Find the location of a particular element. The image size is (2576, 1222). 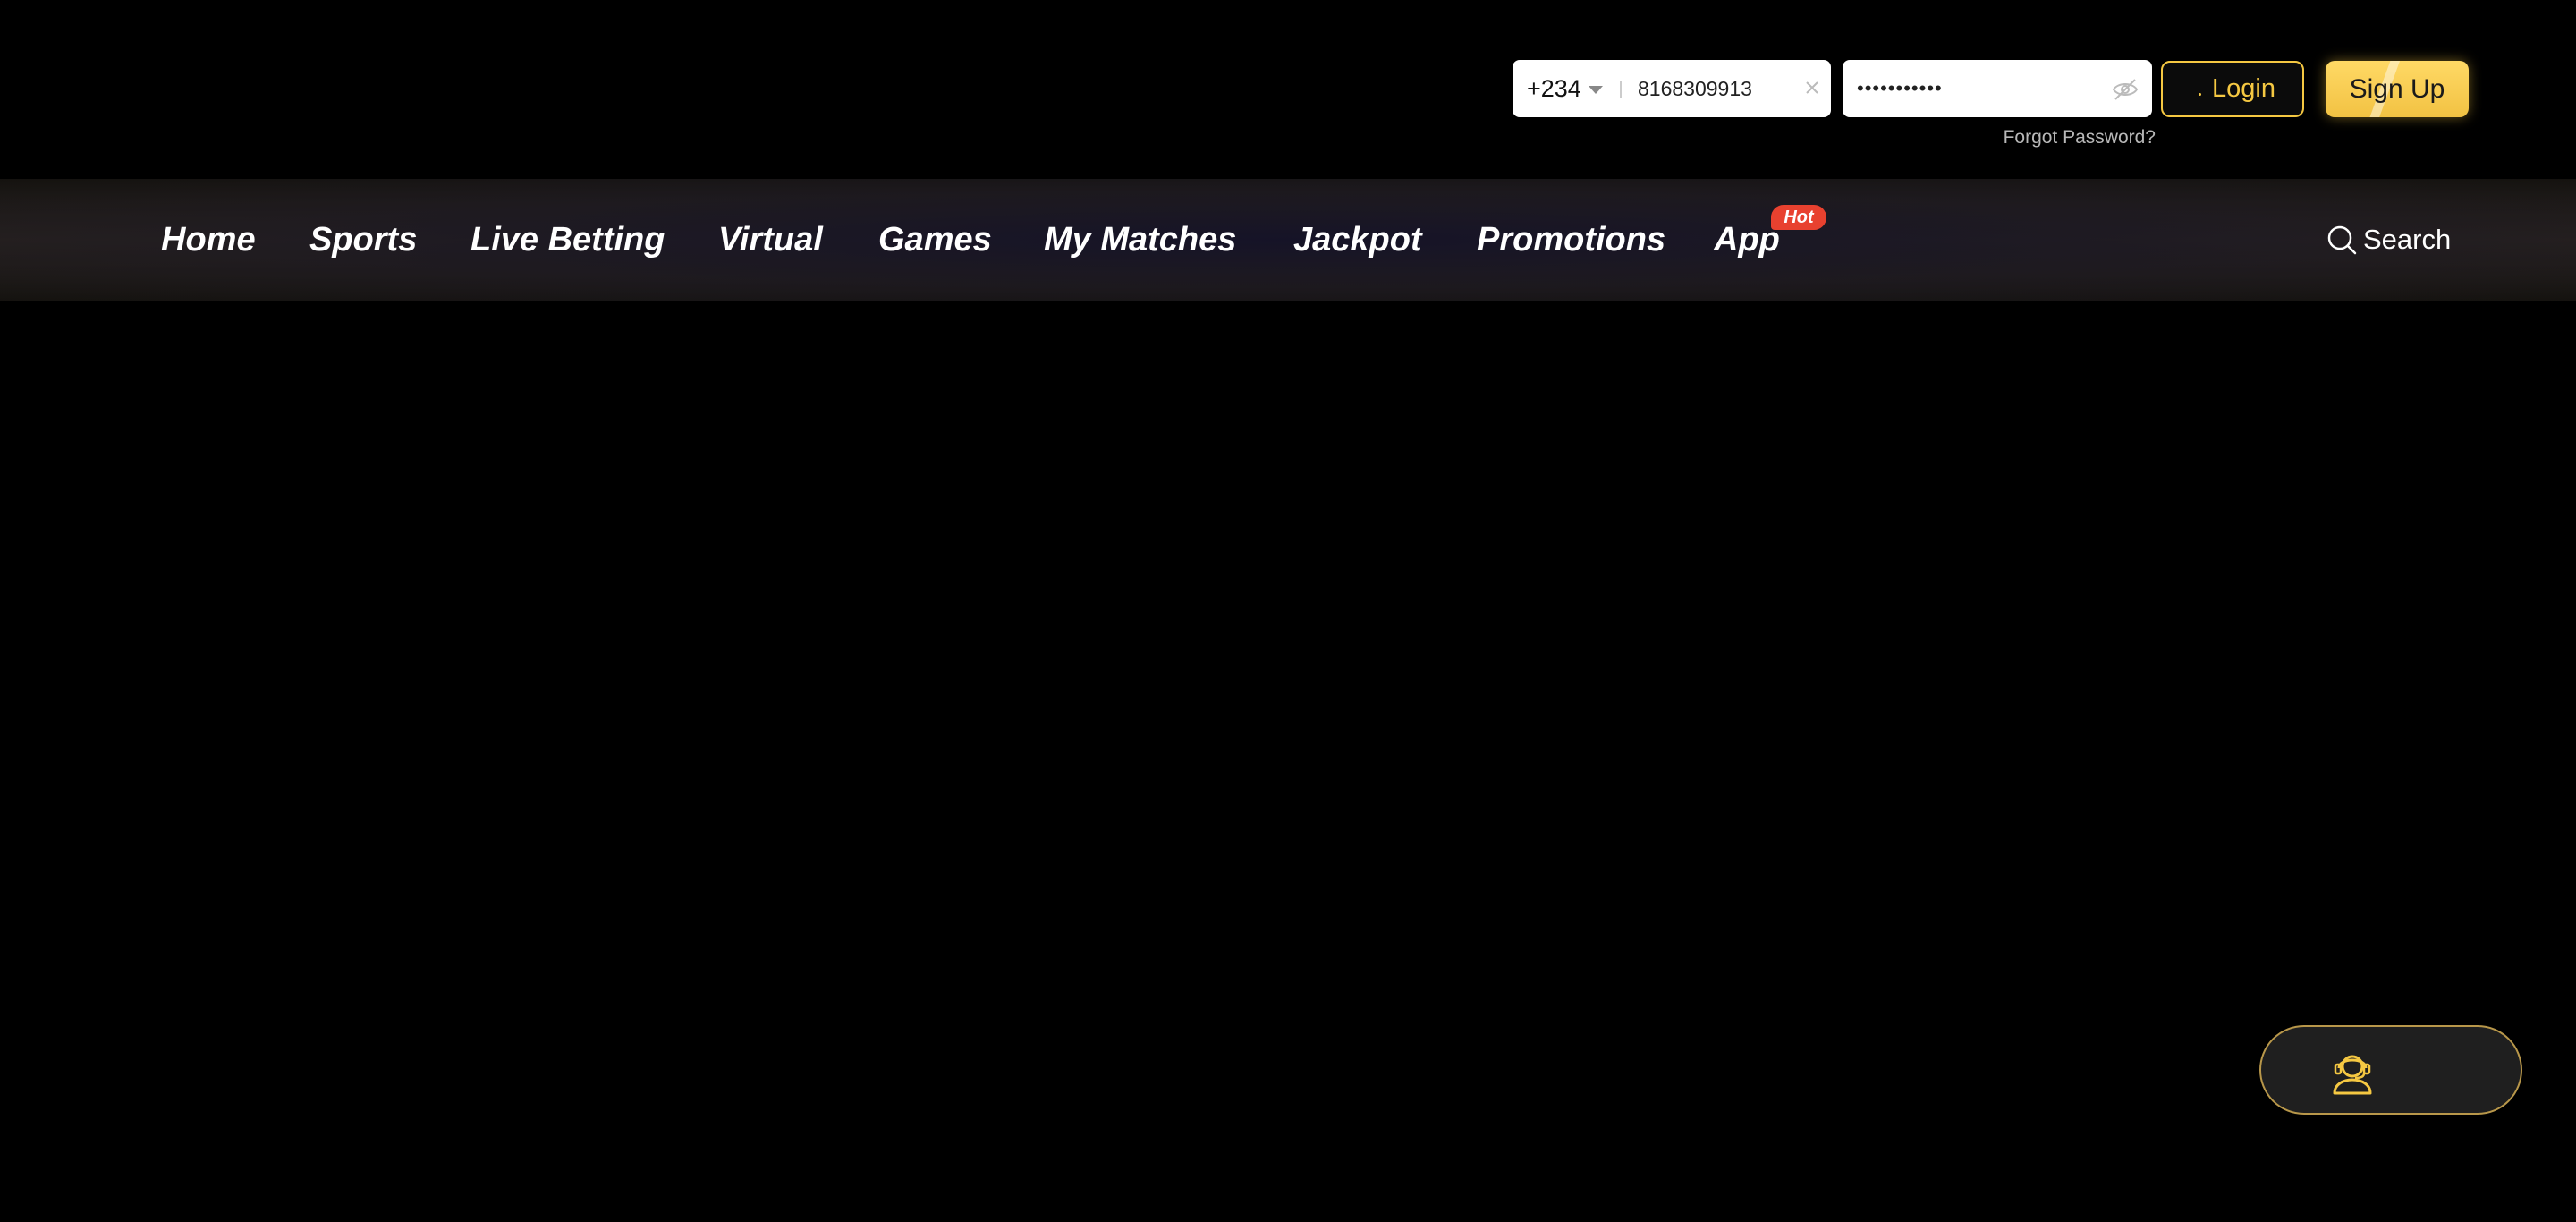

nav-item-sports: Sports is located at coordinates (363, 240).